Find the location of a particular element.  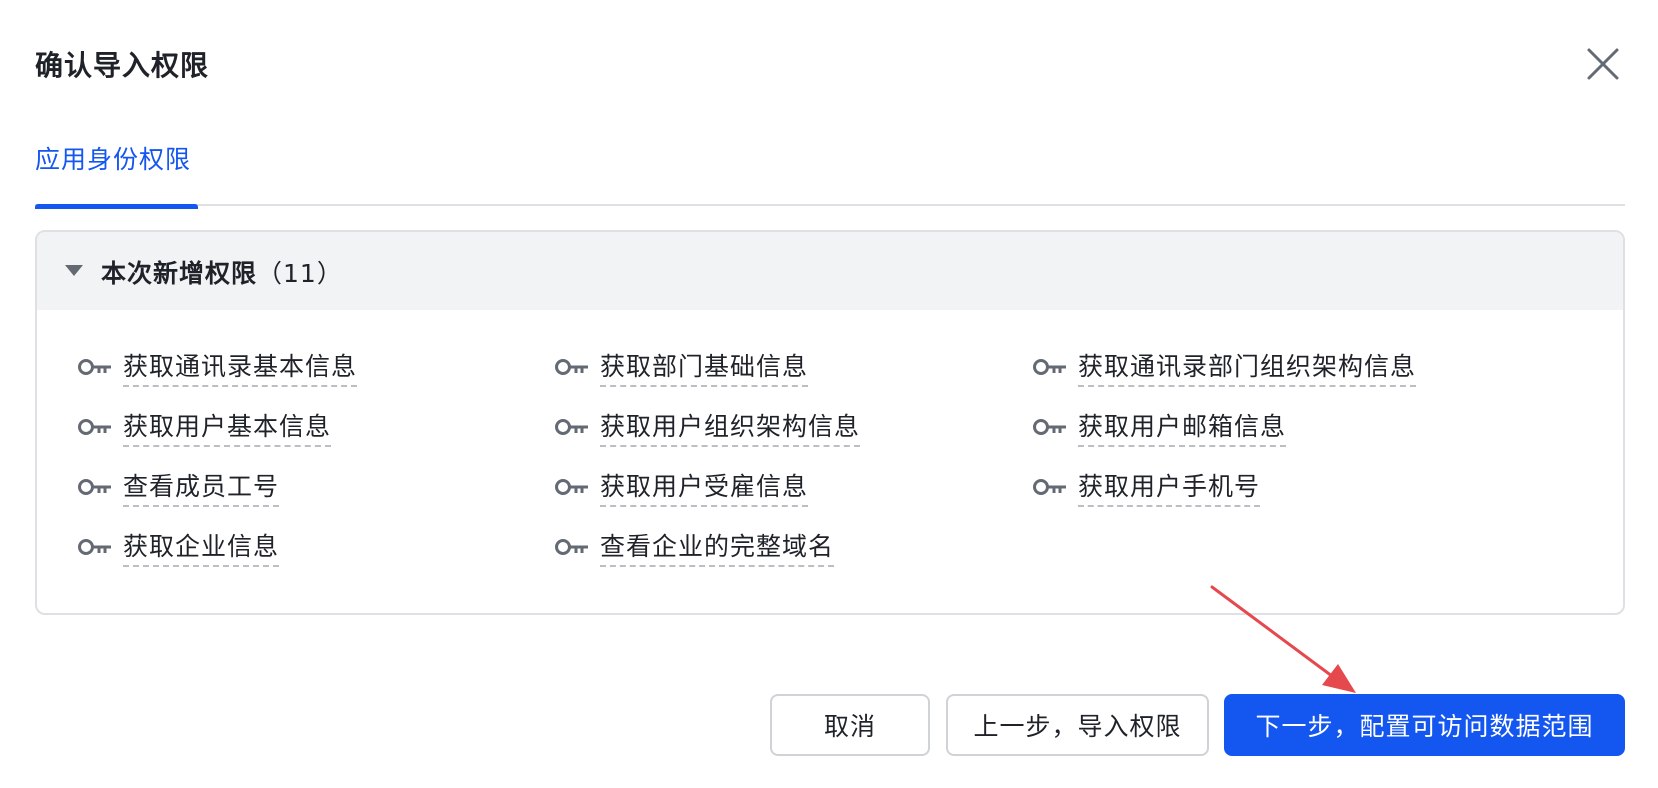

tab-app-identity-permissions: 应用身份权限 is located at coordinates (116, 174).